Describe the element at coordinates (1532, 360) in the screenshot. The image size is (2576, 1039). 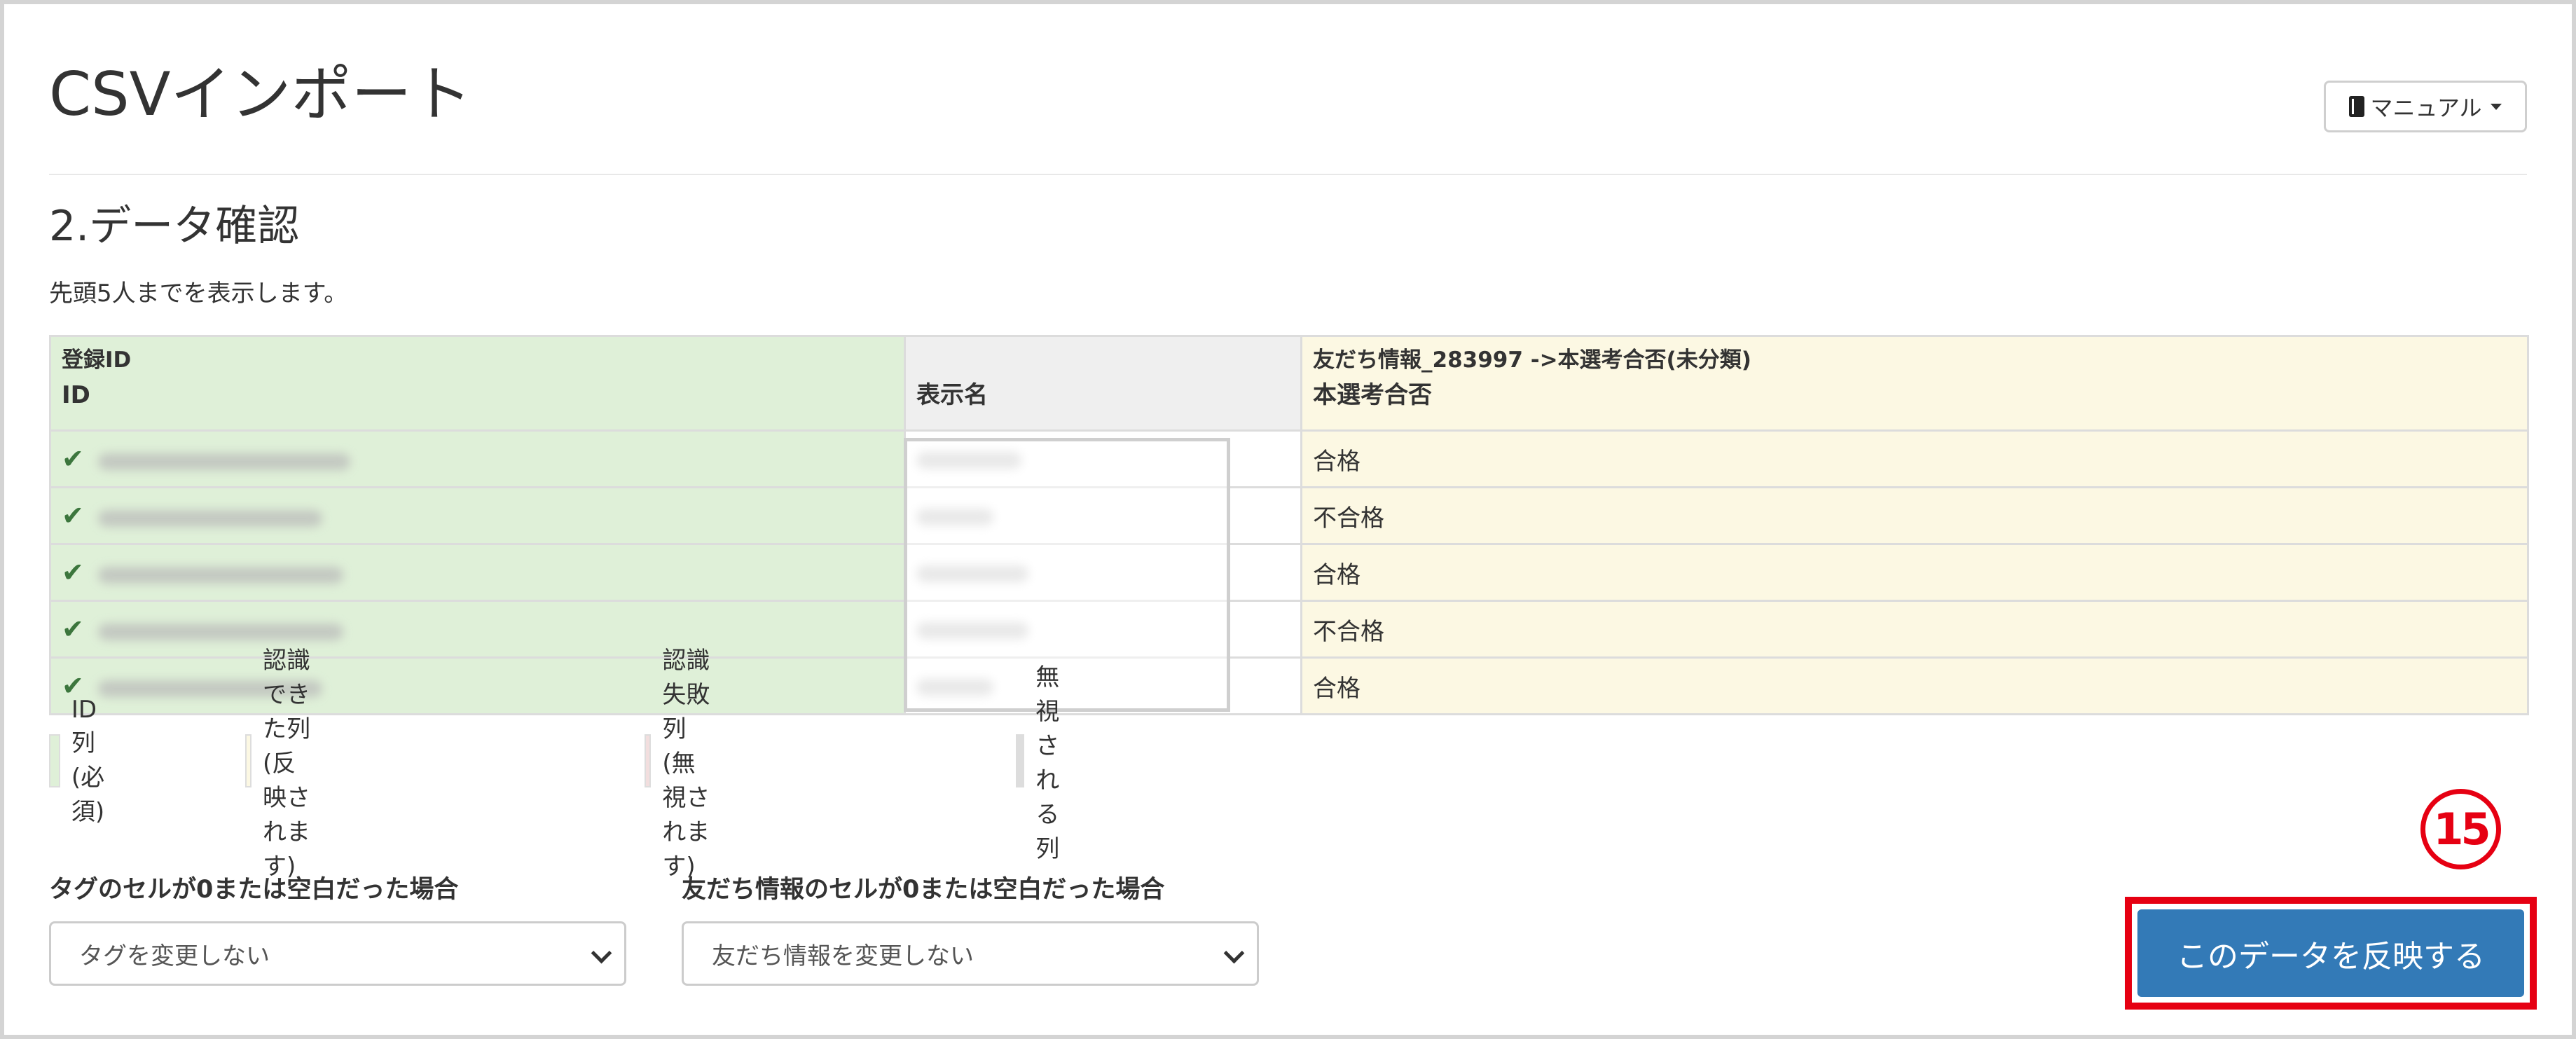
I see `column-mapping: 友だち情報_283997 ->本選考合否(未分類)` at that location.